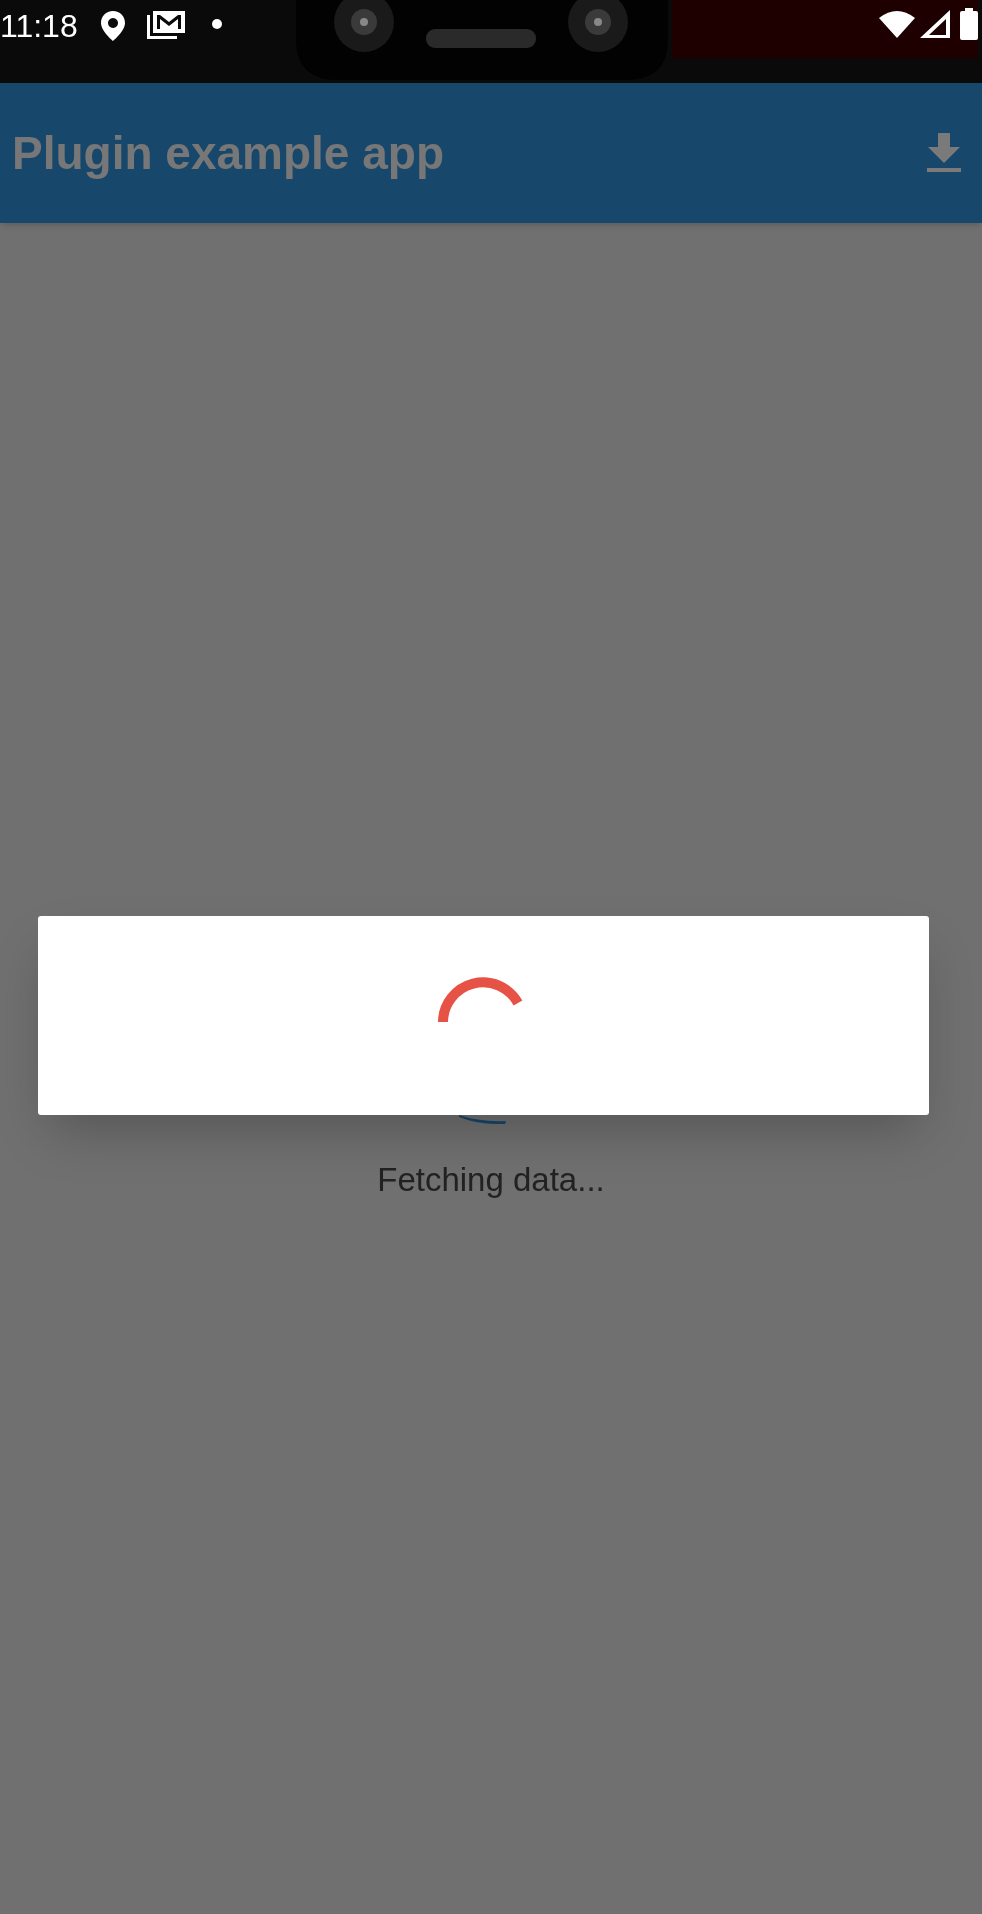 This screenshot has height=1914, width=982. What do you see at coordinates (228, 153) in the screenshot?
I see `app-title: Plugin example app` at bounding box center [228, 153].